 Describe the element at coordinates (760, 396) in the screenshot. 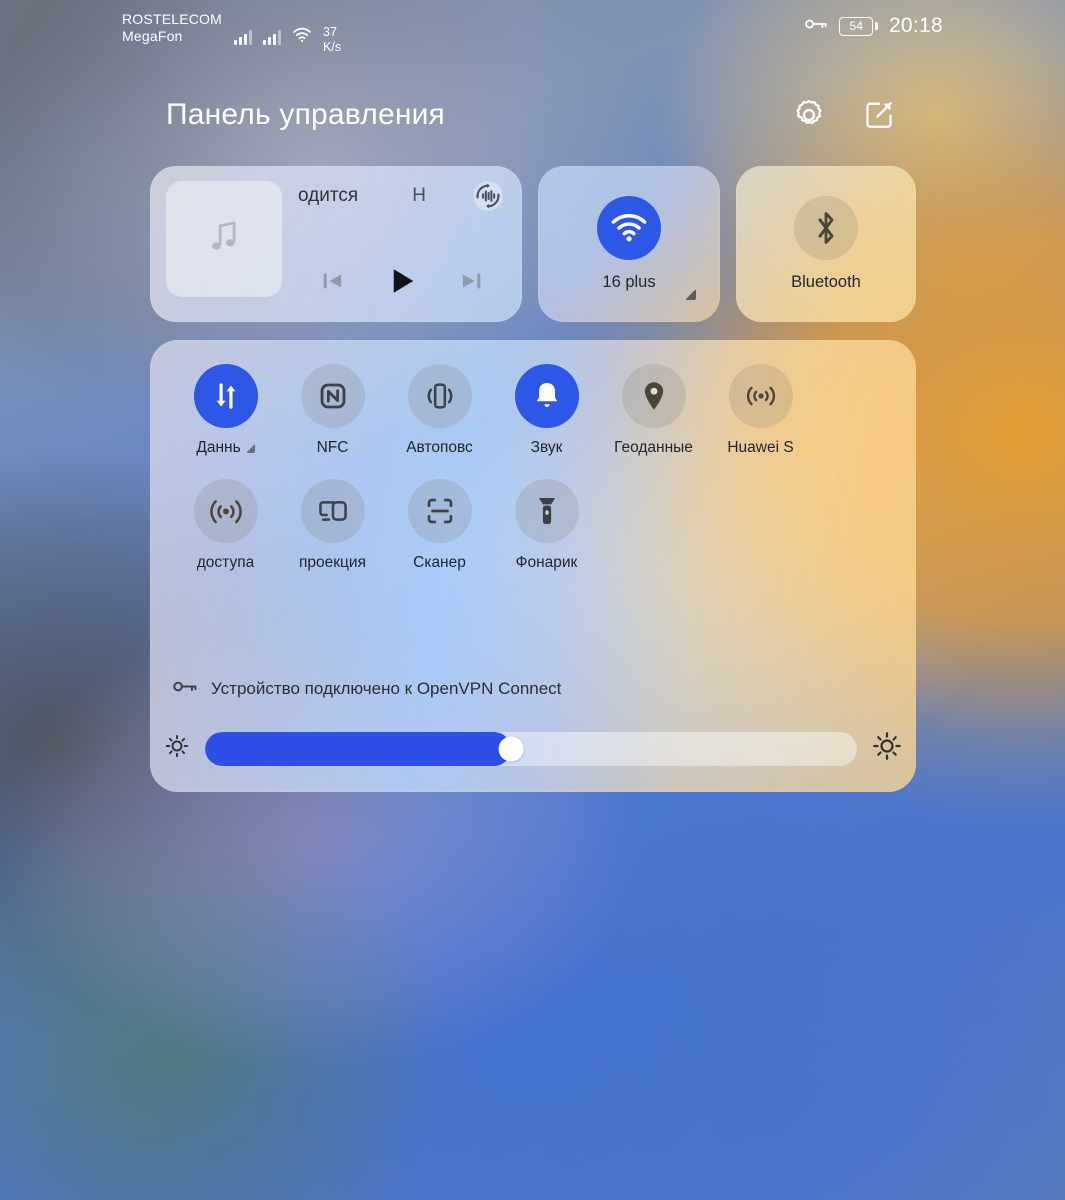

I see `huawei-share-icon` at that location.